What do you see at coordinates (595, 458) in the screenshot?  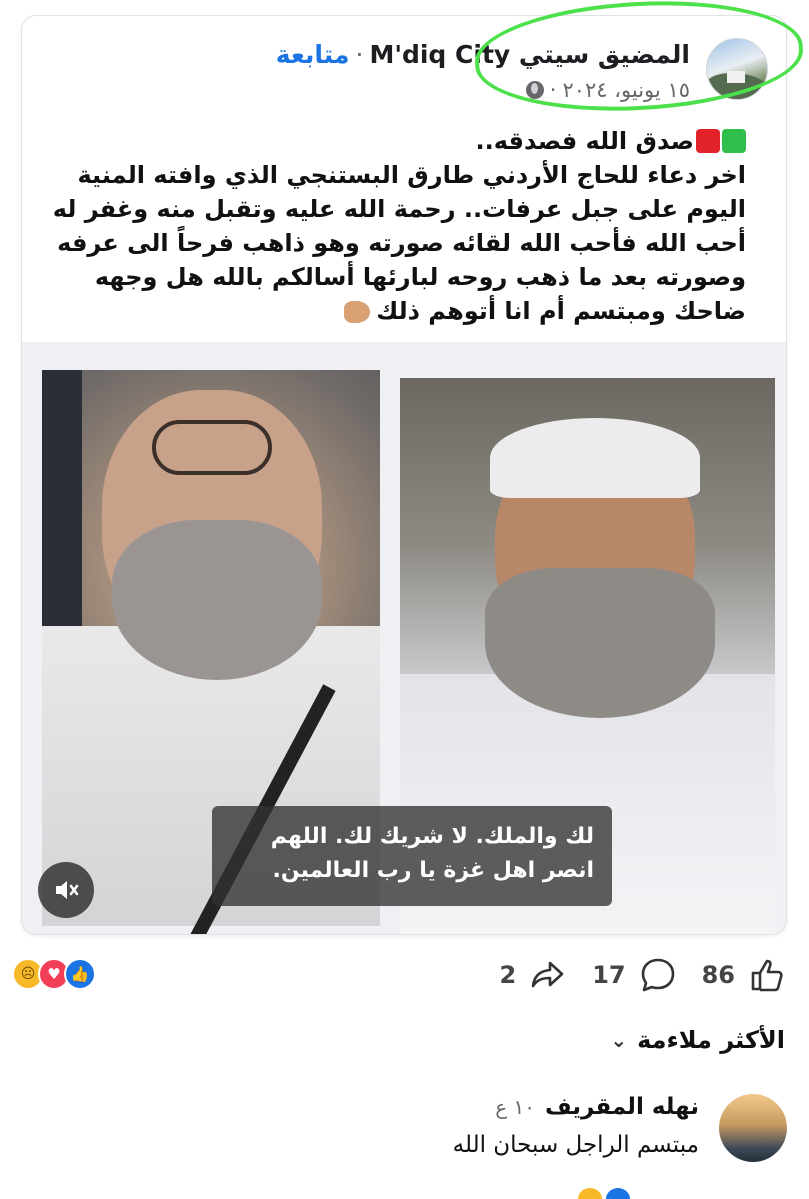 I see `head-wrap` at bounding box center [595, 458].